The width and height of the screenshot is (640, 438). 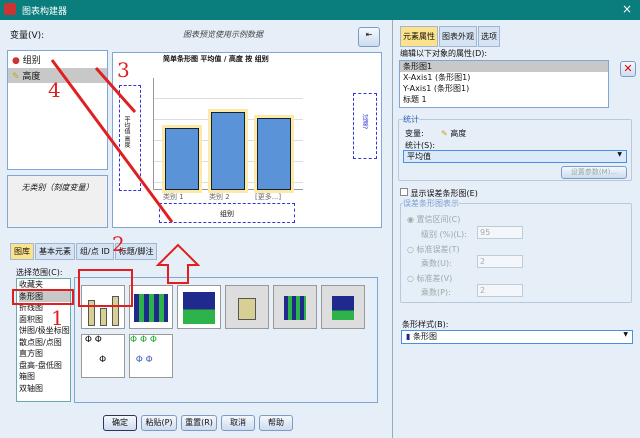 I want to click on annotation-3: 3, so click(x=123, y=70).